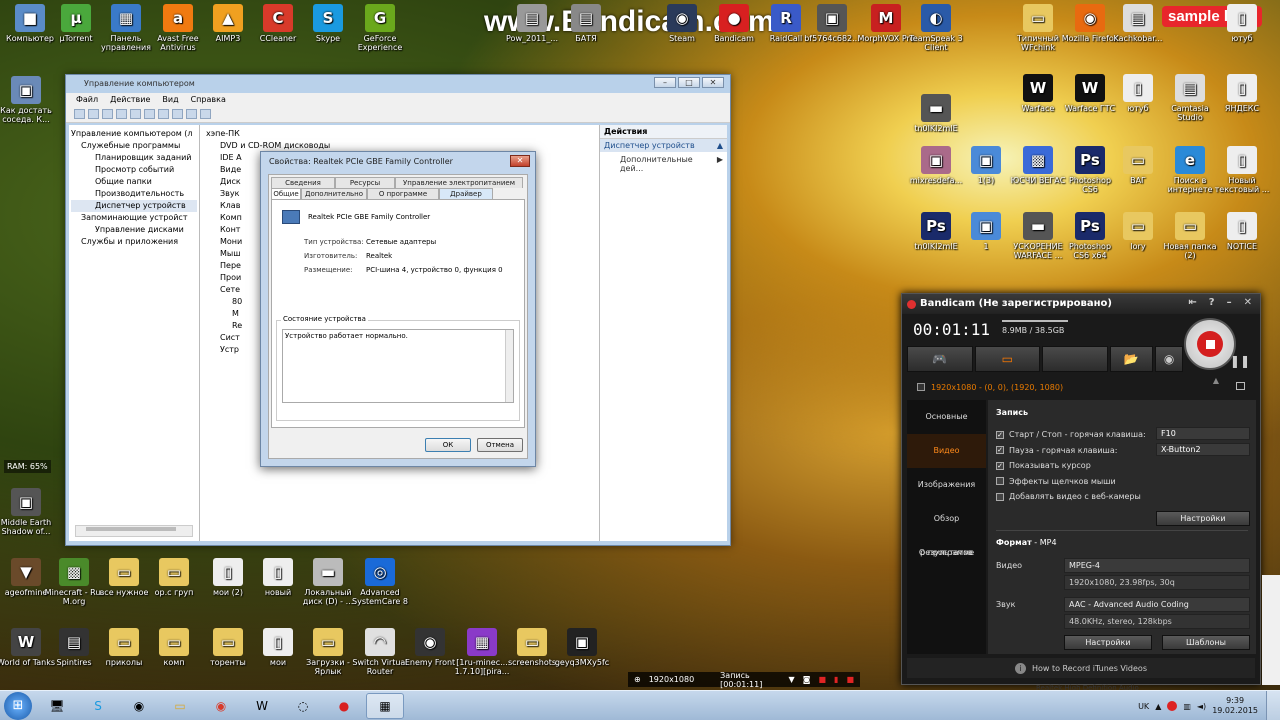 The image size is (1280, 720). Describe the element at coordinates (720, 145) in the screenshot. I see `collapse-icon: ▲` at that location.